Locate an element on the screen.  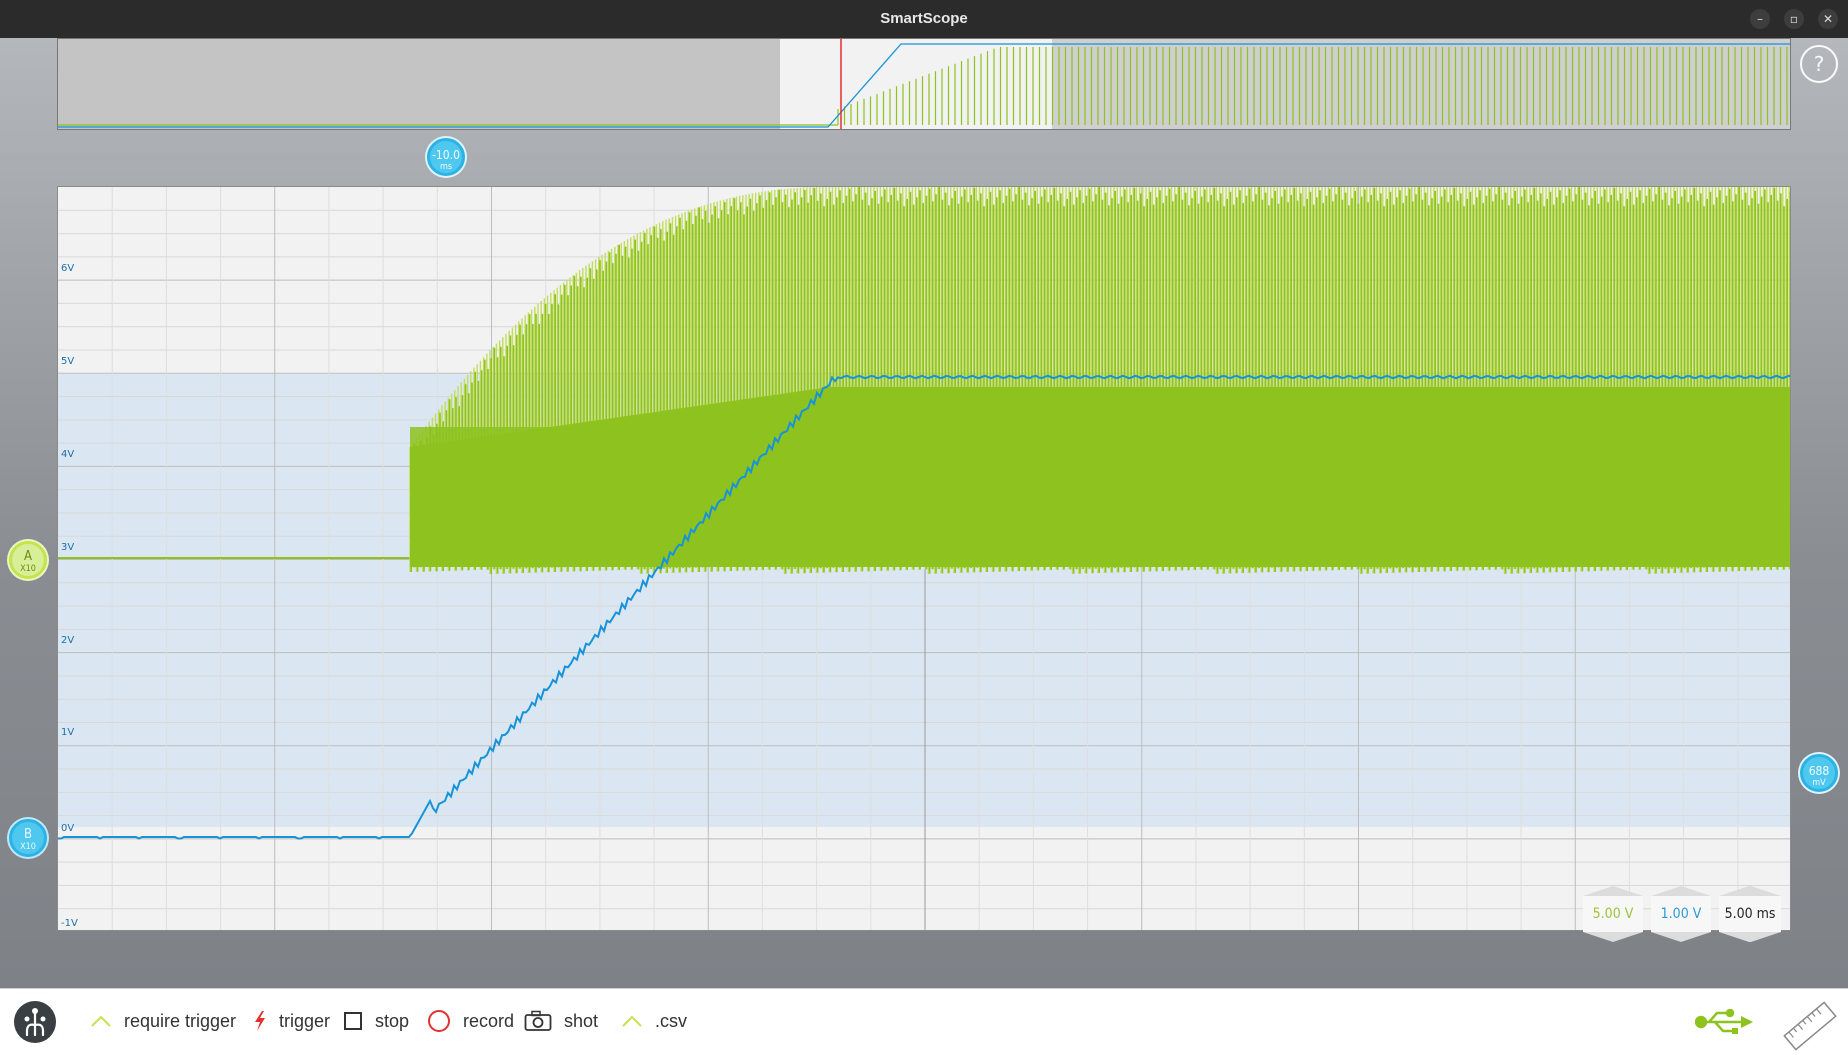
channel-a-scale-up is located at coordinates (1613, 891).